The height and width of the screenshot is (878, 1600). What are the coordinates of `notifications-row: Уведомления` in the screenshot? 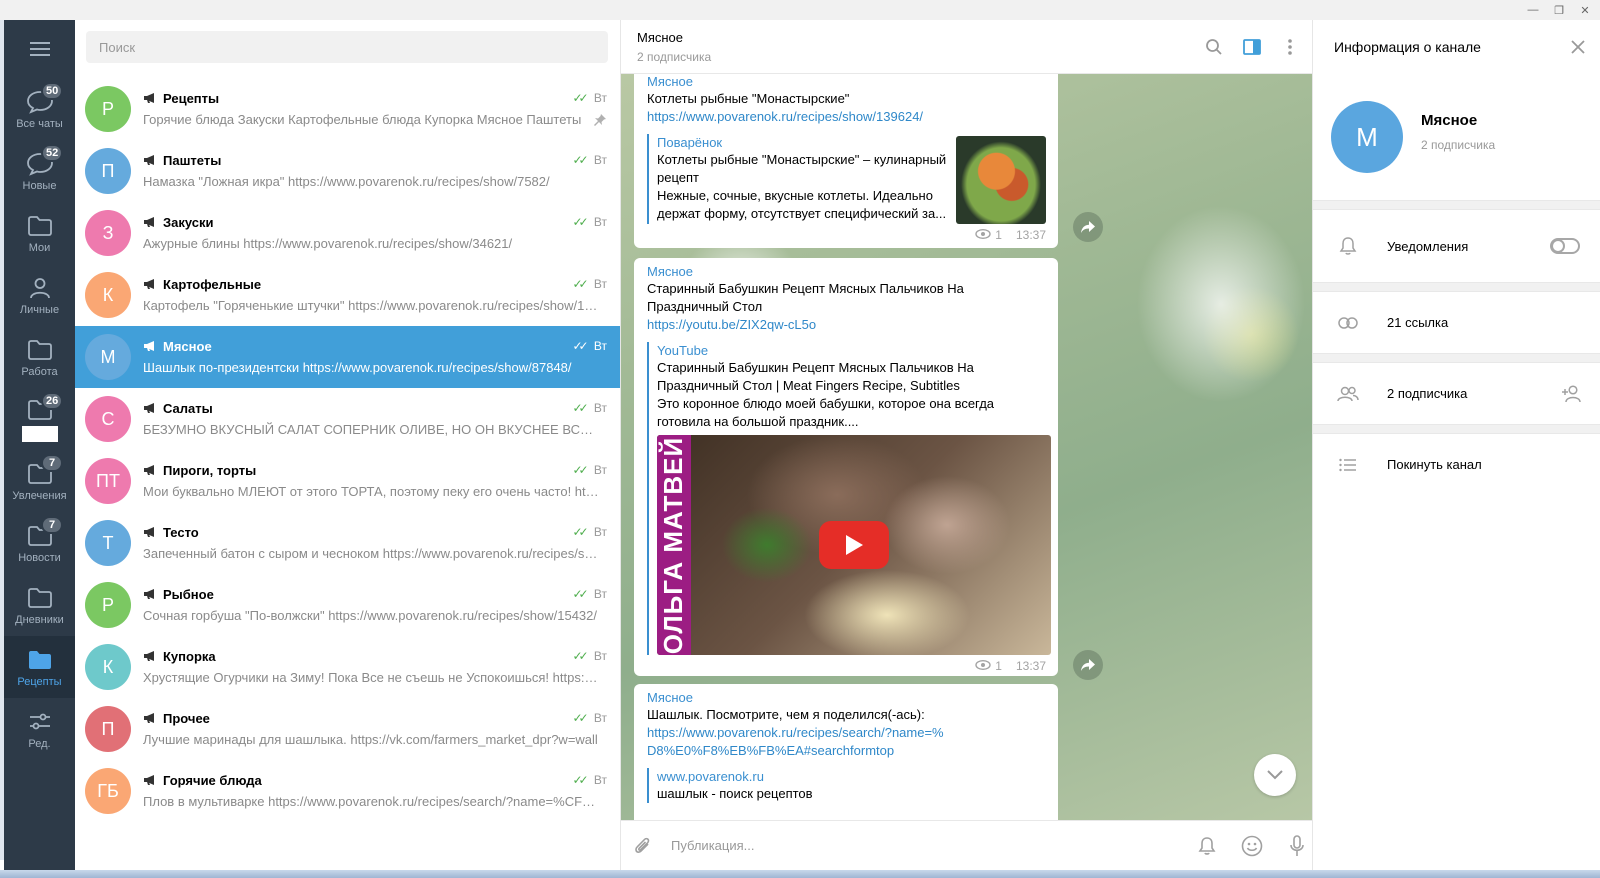 It's located at (1456, 246).